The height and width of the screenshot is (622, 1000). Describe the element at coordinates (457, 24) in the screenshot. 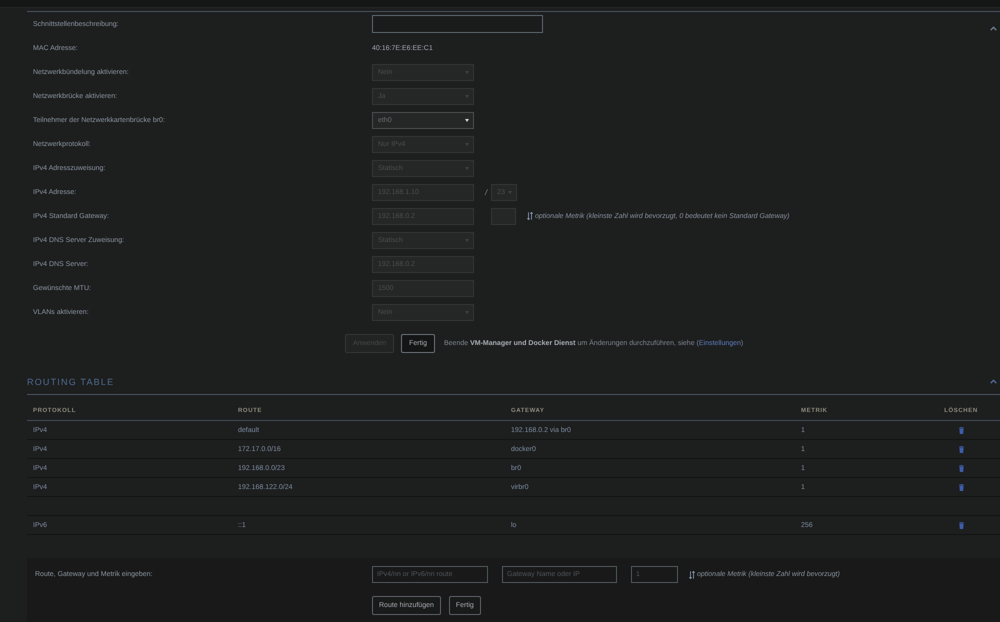

I see `input-field` at that location.